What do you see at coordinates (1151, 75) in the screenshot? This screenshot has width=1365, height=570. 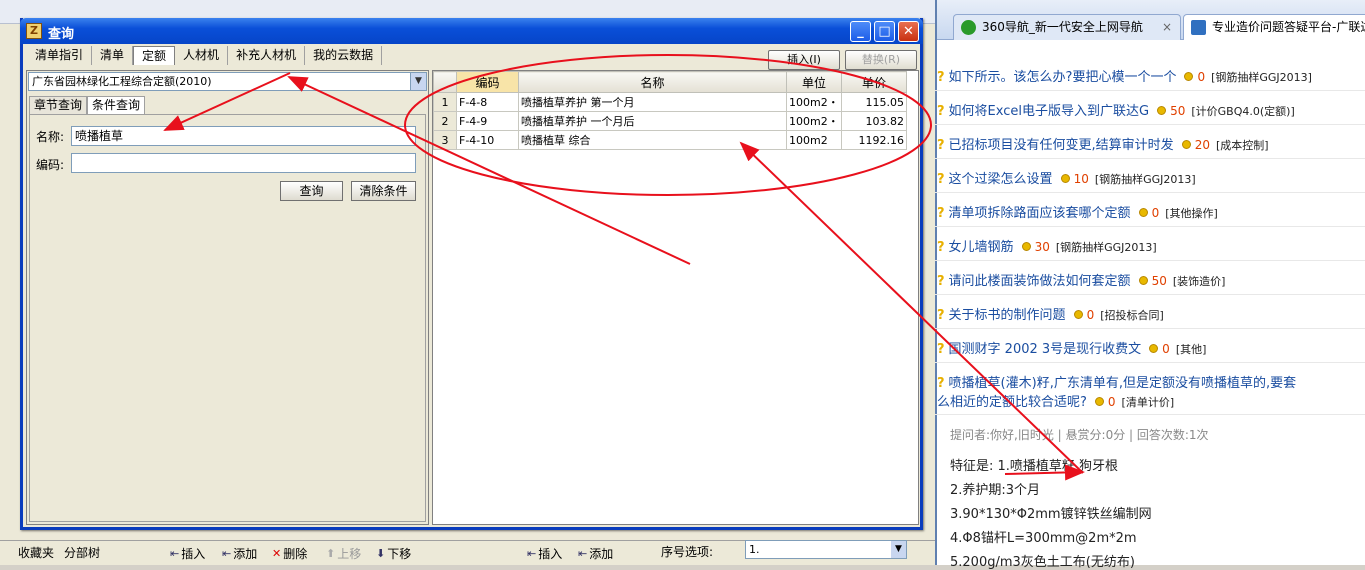 I see `list-item: ? 如下所示。该怎么办?要把心模一个一个 0 [钢筋抽样GGJ2013]` at bounding box center [1151, 75].